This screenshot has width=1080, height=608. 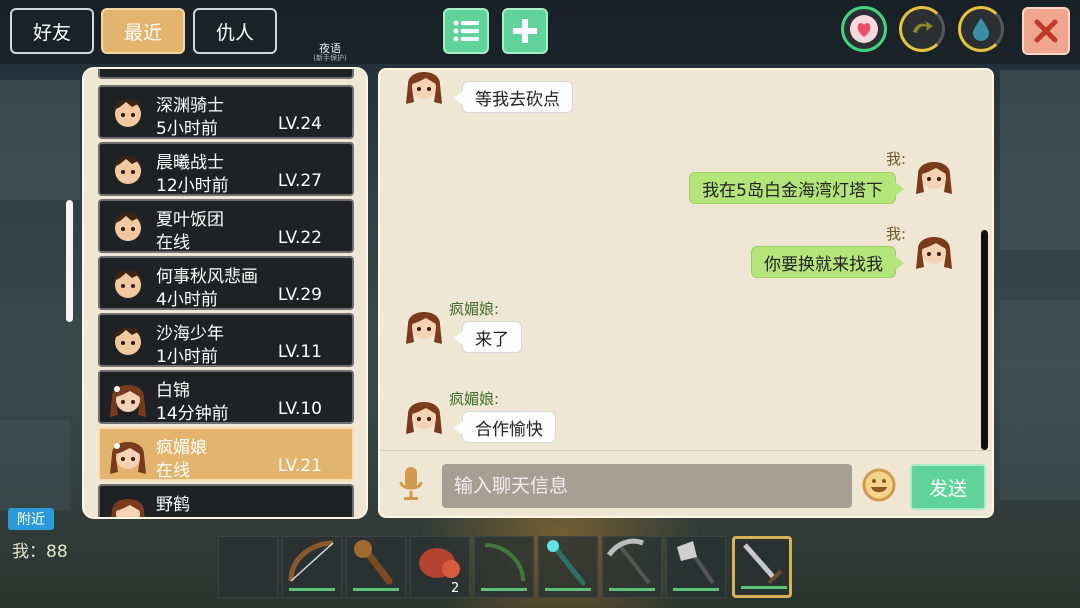 I want to click on friend-item: 白锦 14分钟前 LV.10, so click(x=226, y=397).